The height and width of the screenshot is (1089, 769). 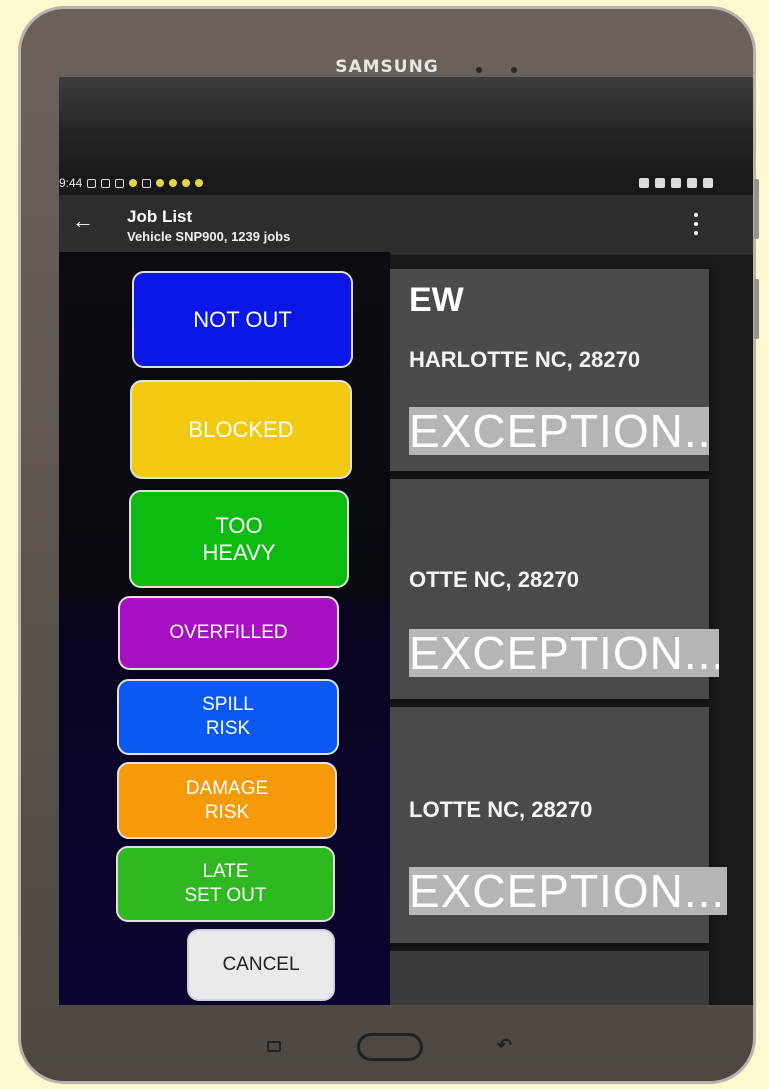 I want to click on lock-icon, so click(x=106, y=183).